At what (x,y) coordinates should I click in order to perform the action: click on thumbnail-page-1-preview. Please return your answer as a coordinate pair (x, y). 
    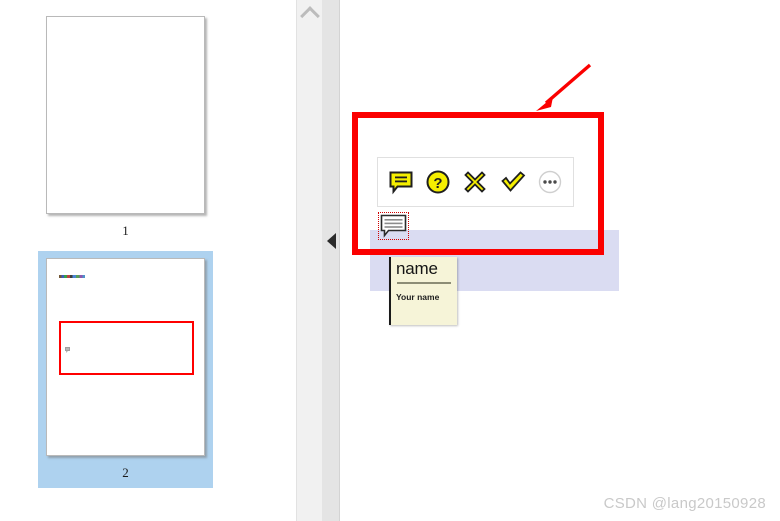
    Looking at the image, I should click on (125, 115).